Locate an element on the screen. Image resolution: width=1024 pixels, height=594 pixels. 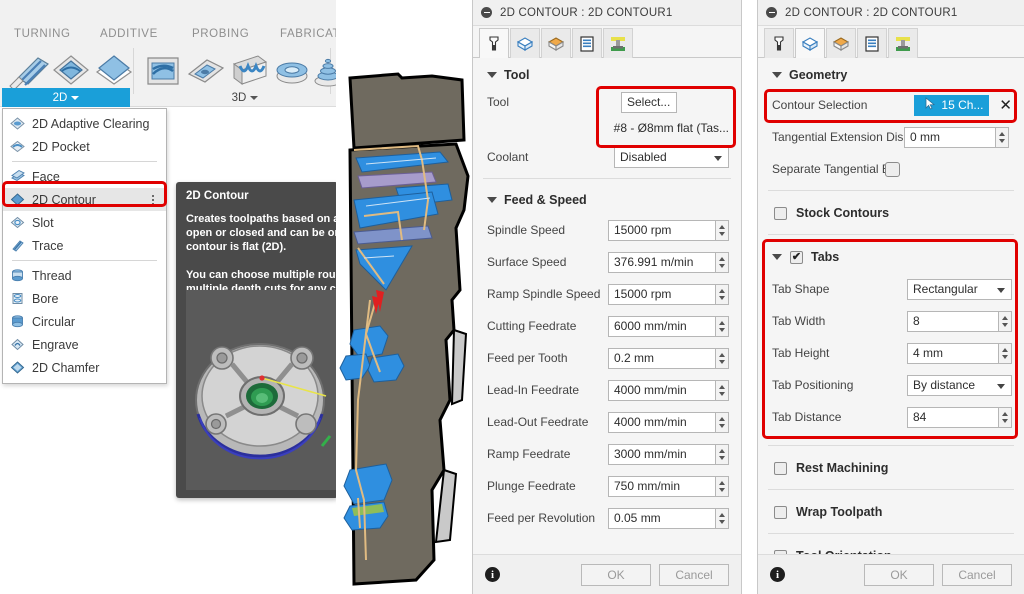
field-input: 84 is located at coordinates (953, 417).